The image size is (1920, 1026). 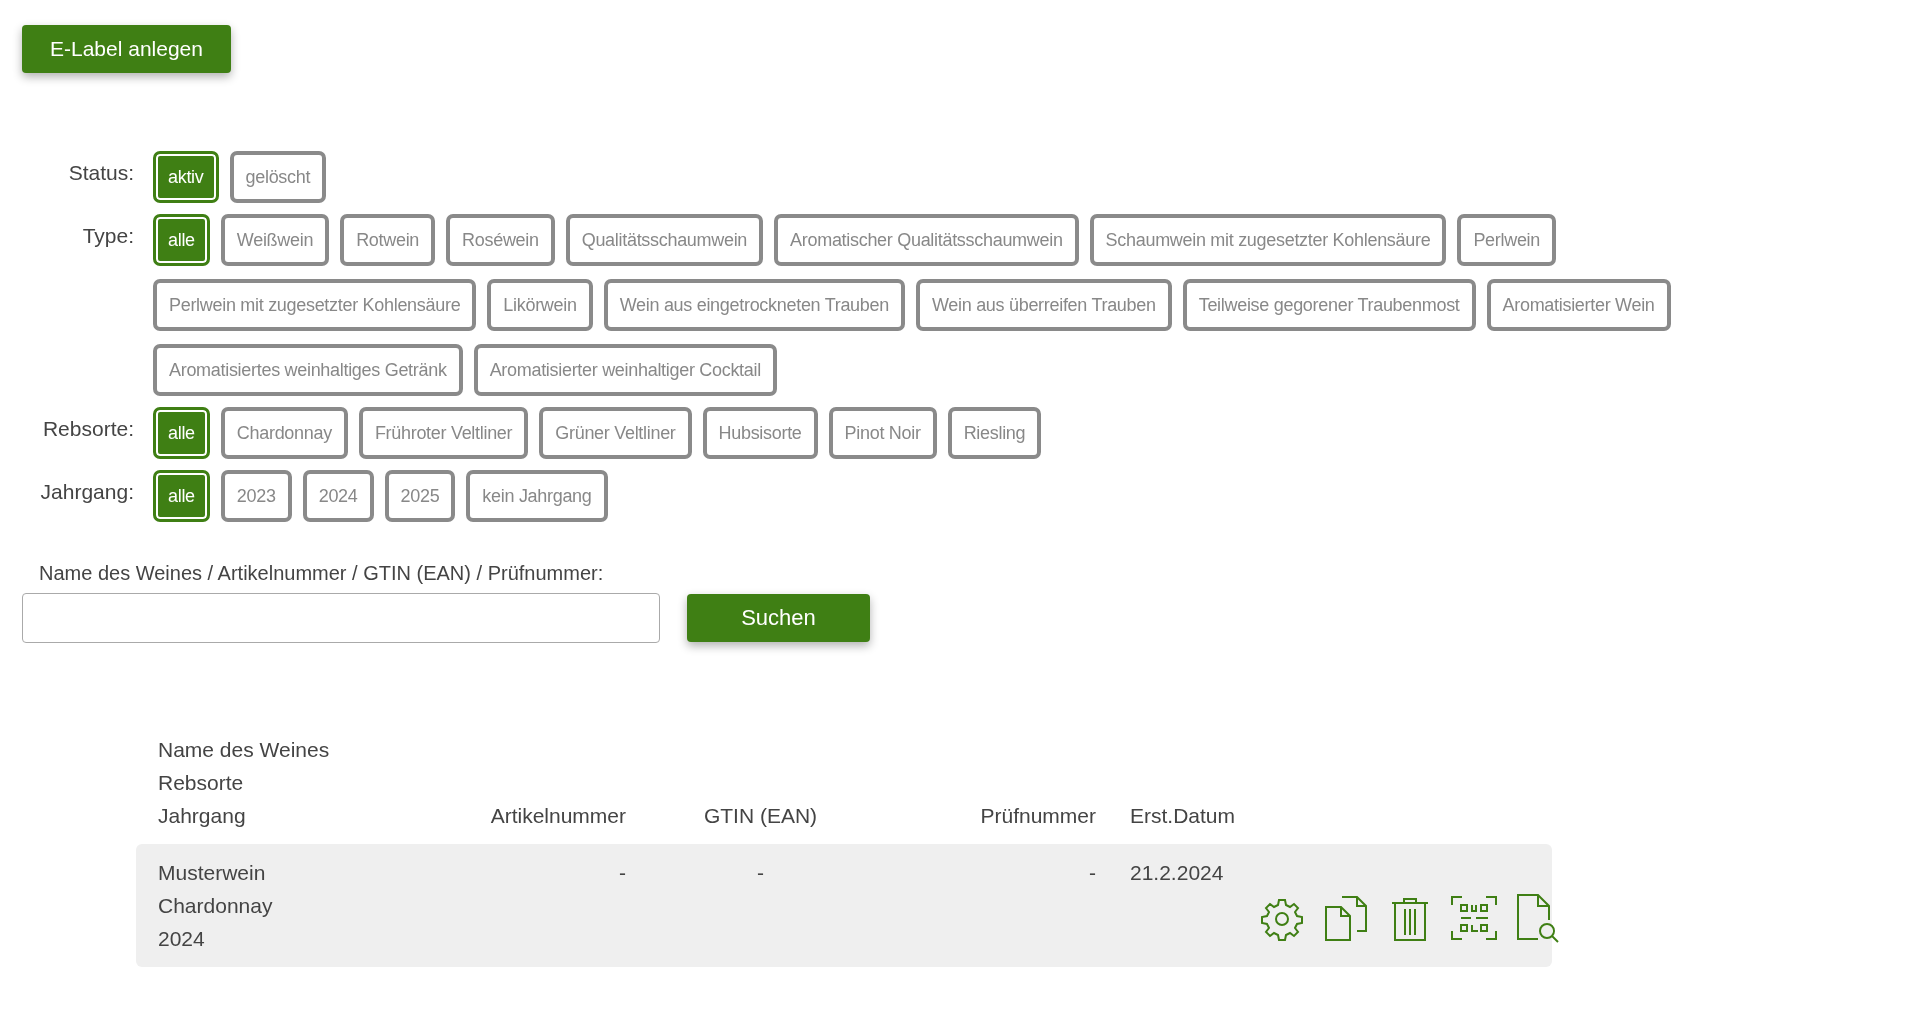 What do you see at coordinates (537, 496) in the screenshot?
I see `filter-chip: kein Jahrgang` at bounding box center [537, 496].